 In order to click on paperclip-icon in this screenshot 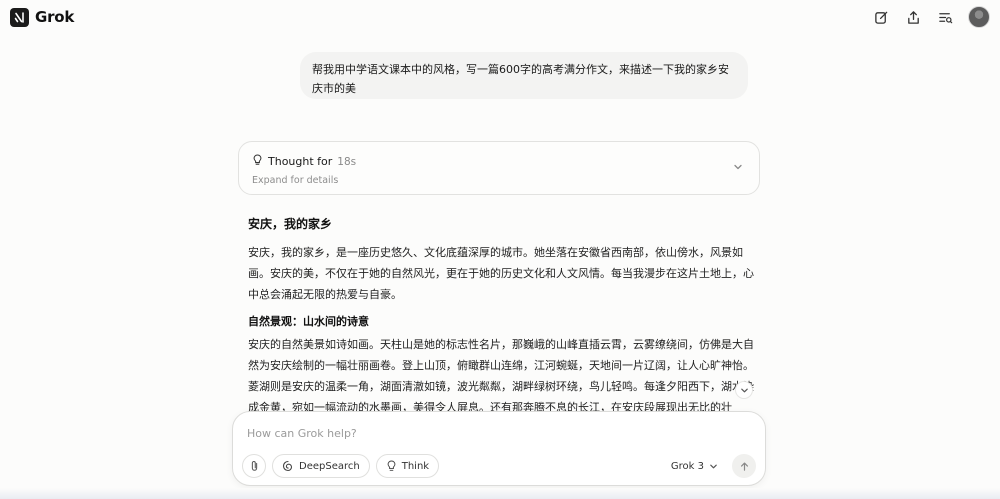, I will do `click(254, 466)`.